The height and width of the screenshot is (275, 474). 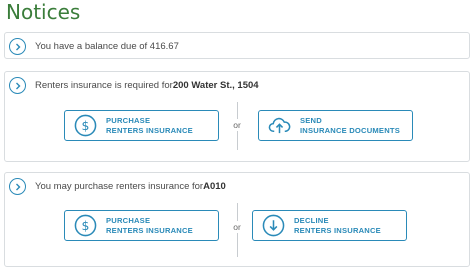 I want to click on decline-renters-insurance-button: DECLINE RENTERS INSURANCE, so click(x=329, y=225).